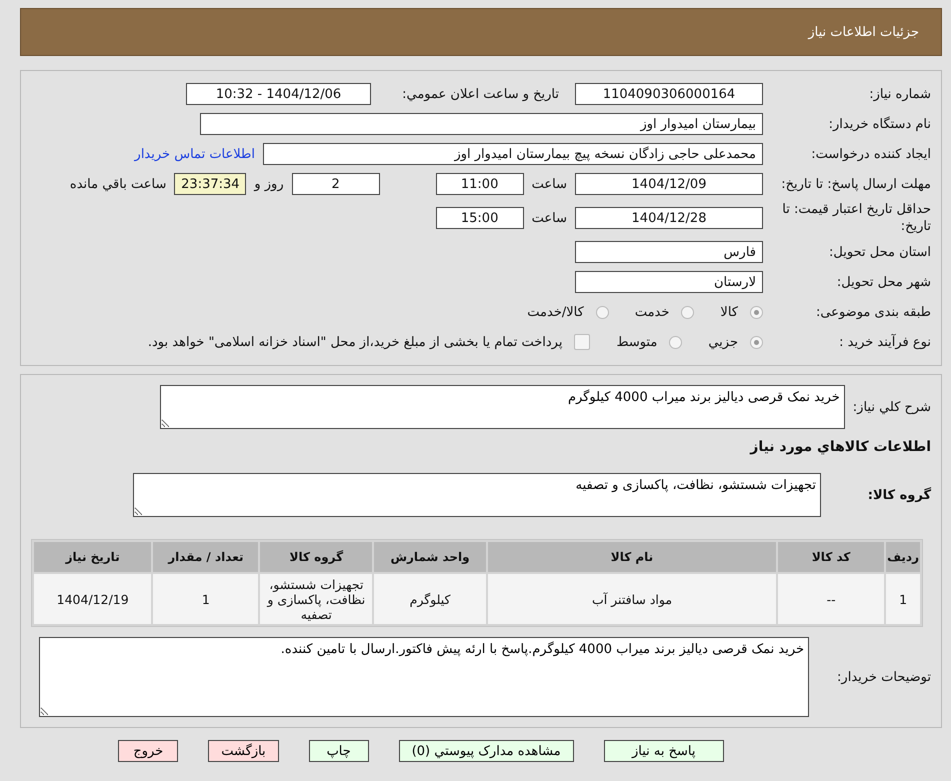  What do you see at coordinates (891, 407) in the screenshot?
I see `field-label: شرح کلي نياز:` at bounding box center [891, 407].